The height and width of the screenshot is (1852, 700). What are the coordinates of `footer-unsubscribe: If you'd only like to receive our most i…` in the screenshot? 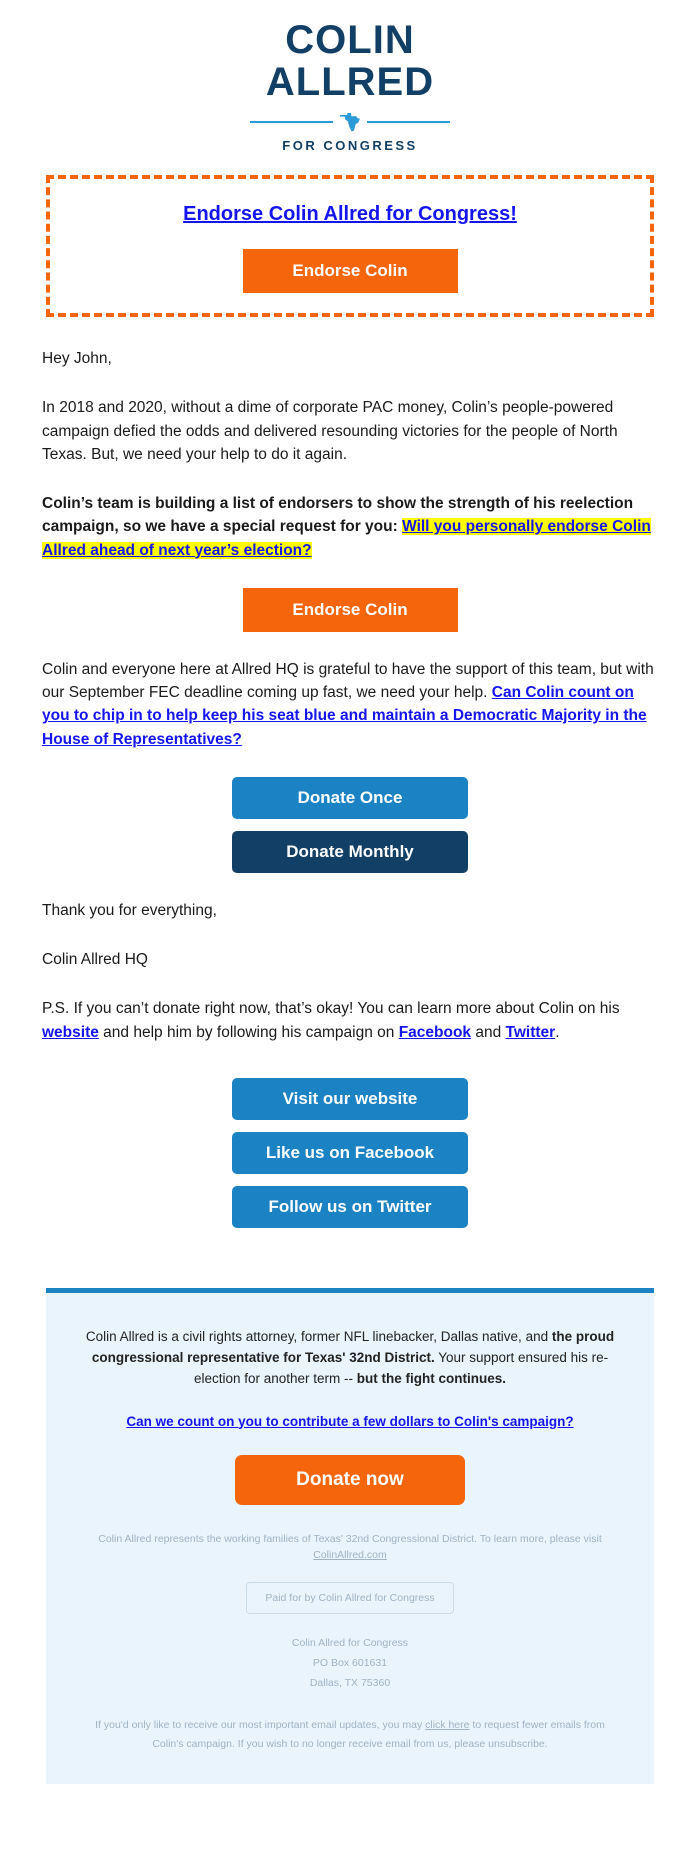 It's located at (350, 1735).